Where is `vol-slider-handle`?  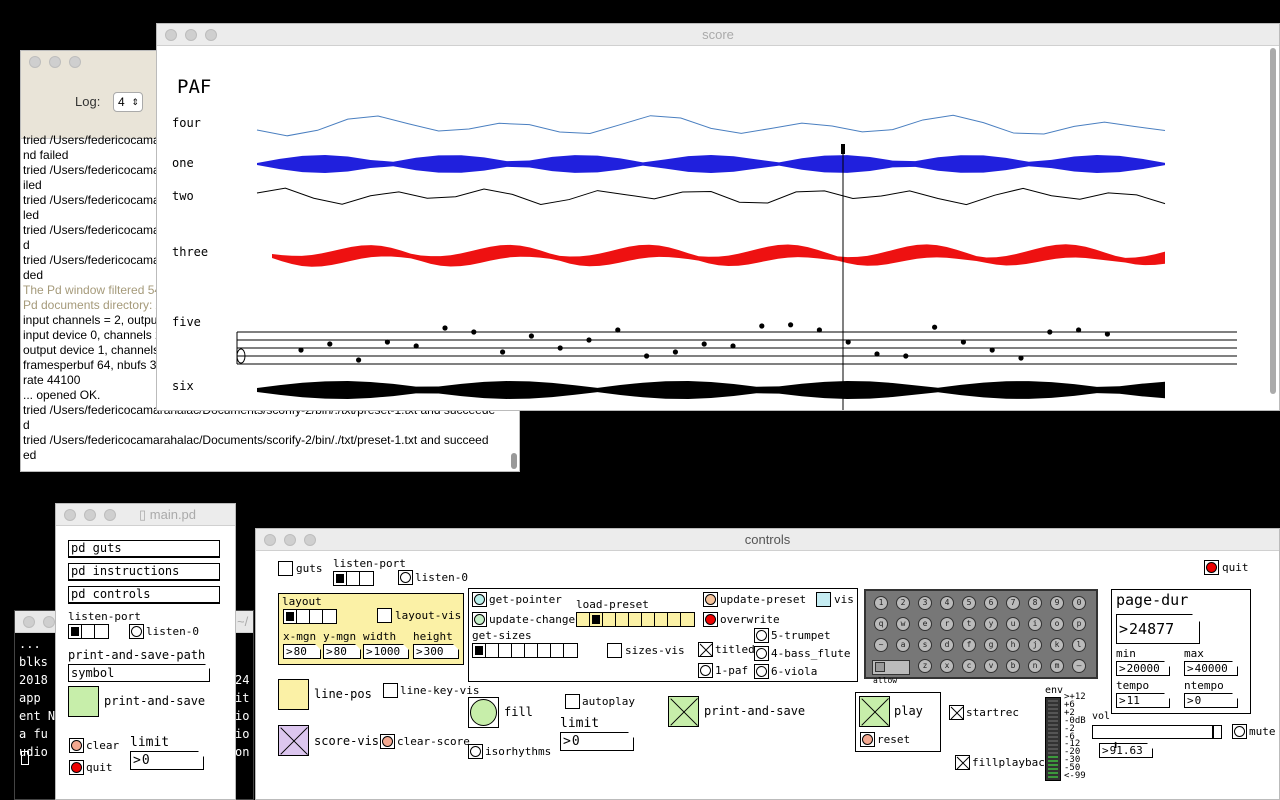 vol-slider-handle is located at coordinates (1213, 732).